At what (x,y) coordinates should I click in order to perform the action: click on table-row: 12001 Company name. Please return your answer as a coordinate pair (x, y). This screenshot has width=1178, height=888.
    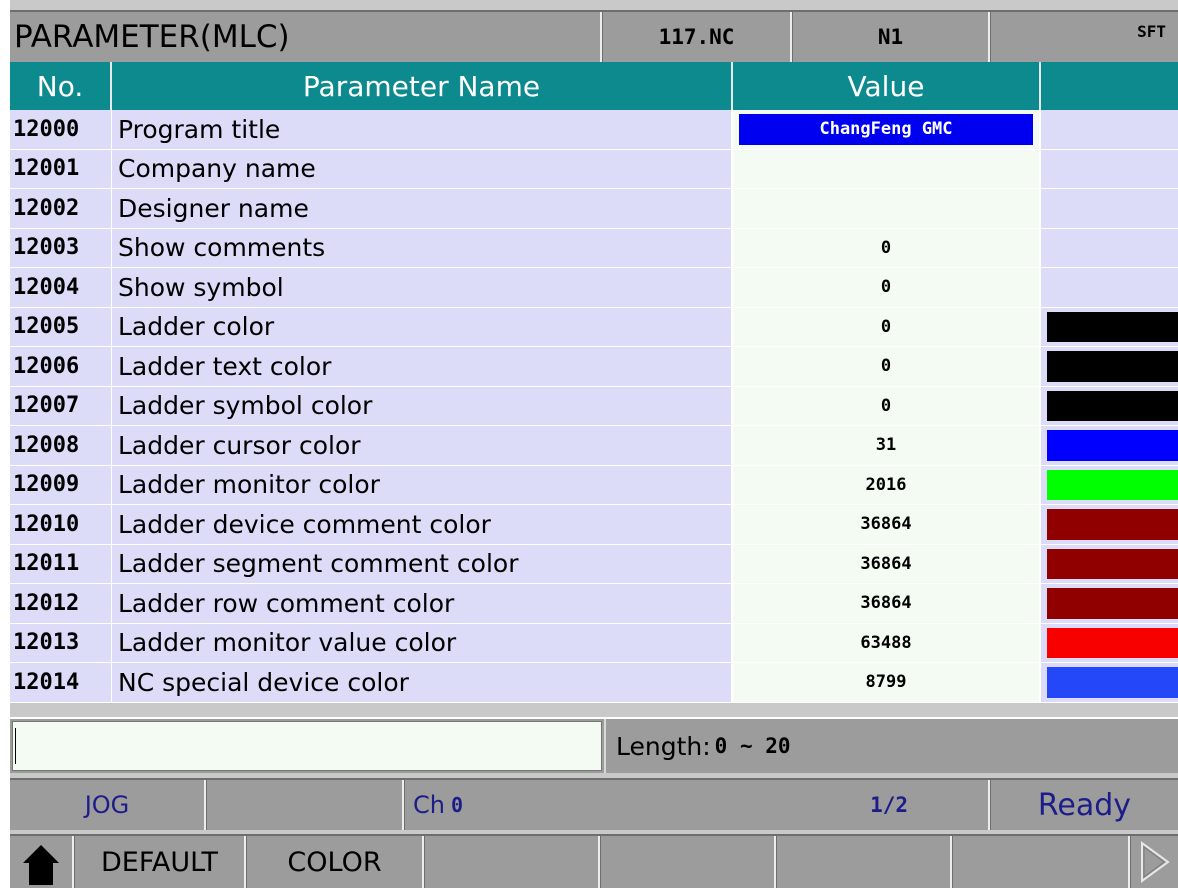
    Looking at the image, I should click on (594, 169).